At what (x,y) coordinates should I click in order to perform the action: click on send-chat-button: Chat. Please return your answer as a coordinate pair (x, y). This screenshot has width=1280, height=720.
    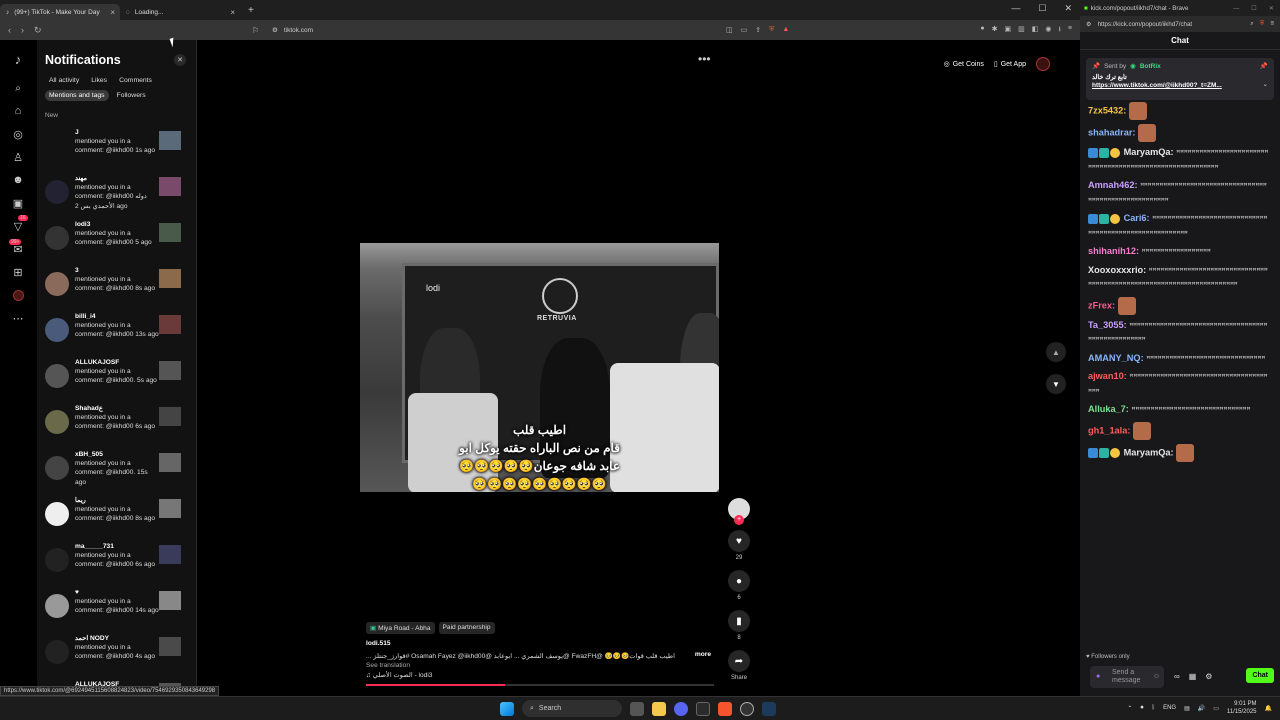
    Looking at the image, I should click on (1260, 675).